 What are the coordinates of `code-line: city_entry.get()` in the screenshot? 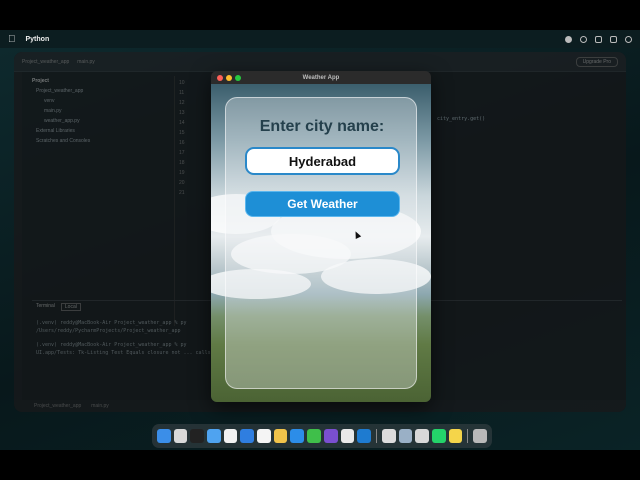 It's located at (461, 119).